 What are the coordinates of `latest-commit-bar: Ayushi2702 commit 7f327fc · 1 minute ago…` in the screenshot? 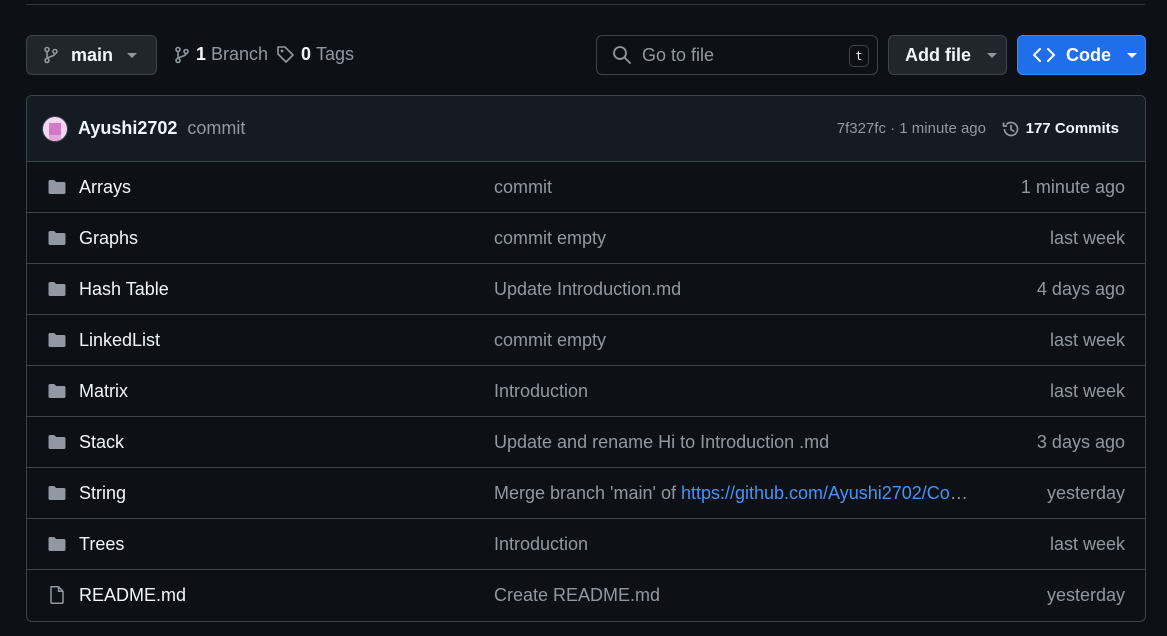 It's located at (586, 129).